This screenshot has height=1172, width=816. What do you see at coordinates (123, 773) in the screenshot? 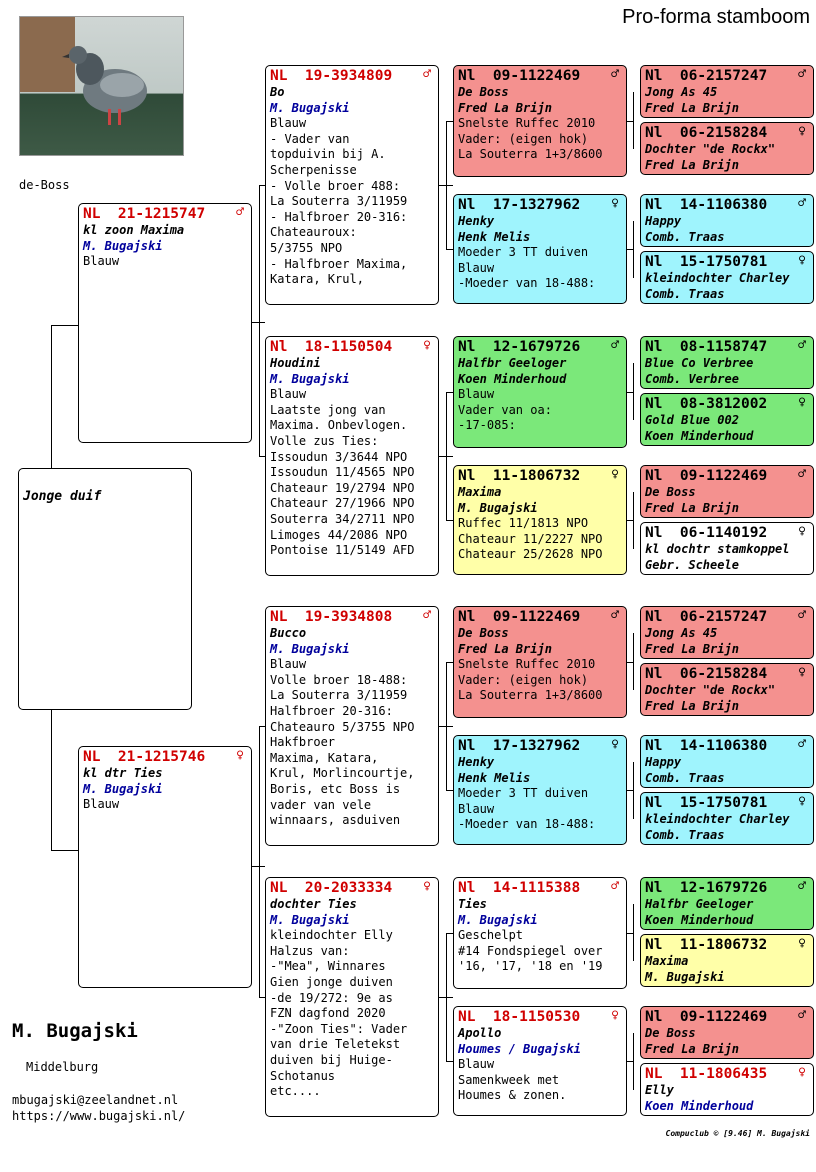
I see `bird-name: kl dtr Ties` at bounding box center [123, 773].